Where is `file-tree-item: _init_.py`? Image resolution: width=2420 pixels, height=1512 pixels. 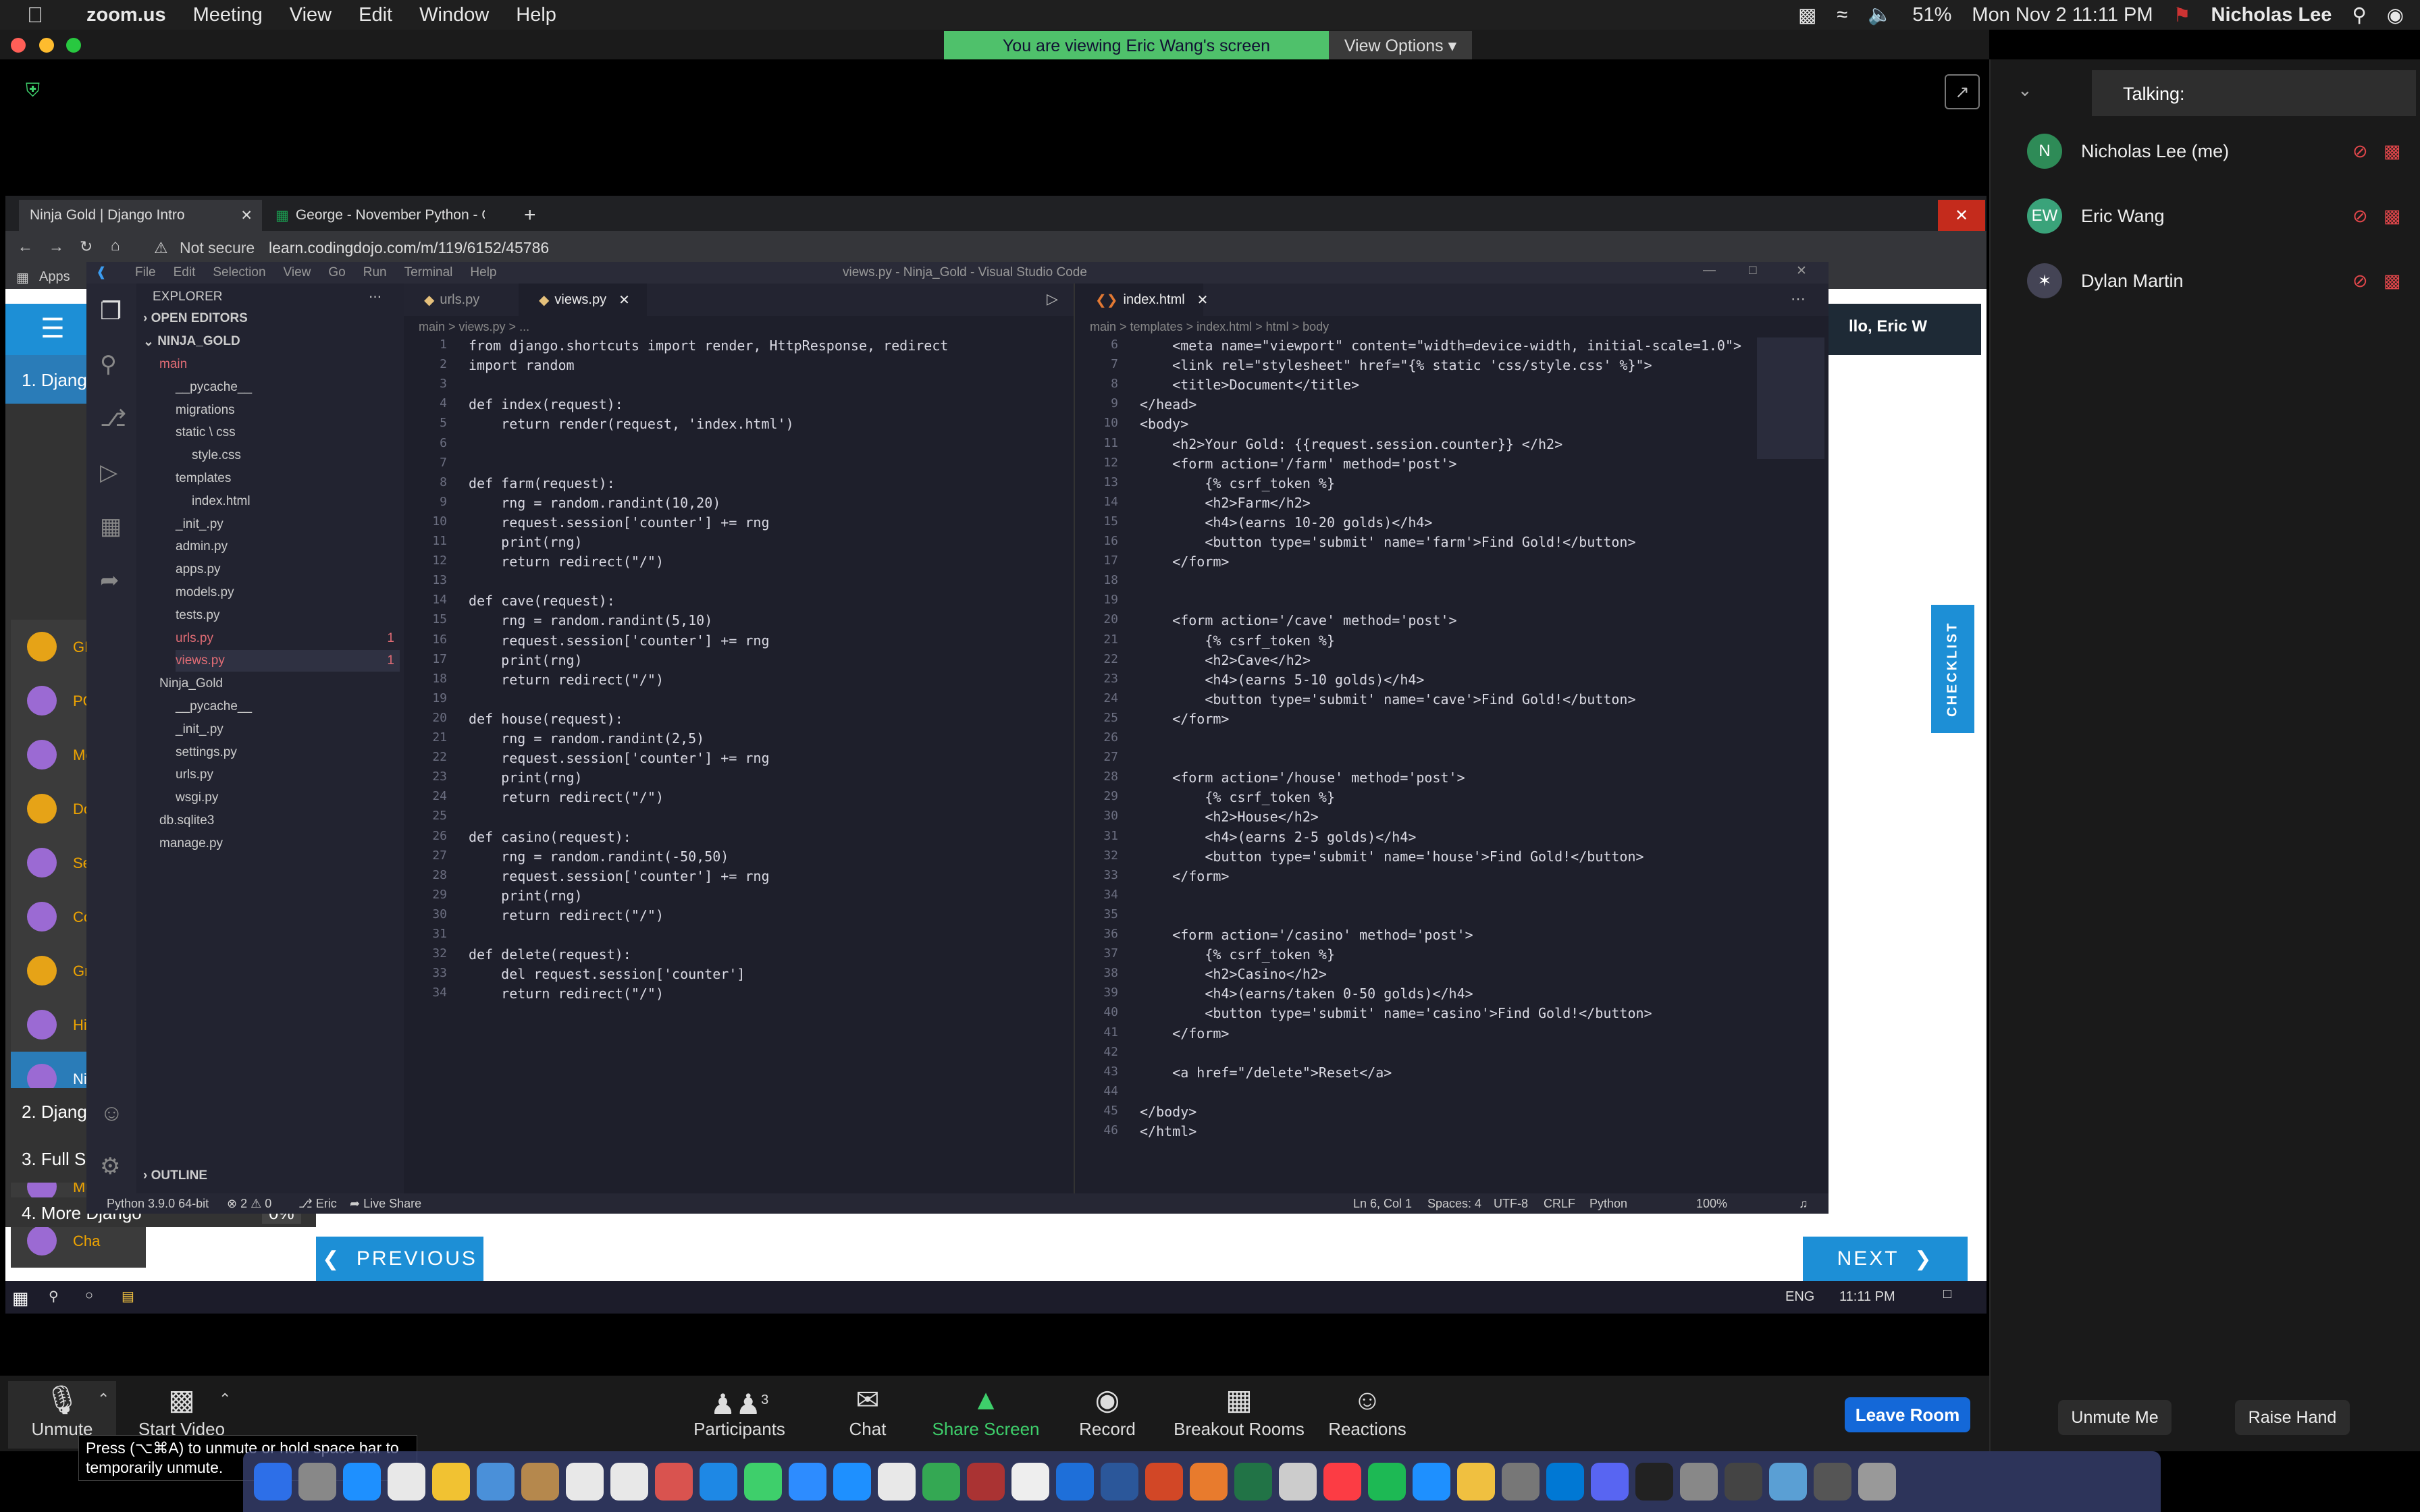 file-tree-item: _init_.py is located at coordinates (288, 729).